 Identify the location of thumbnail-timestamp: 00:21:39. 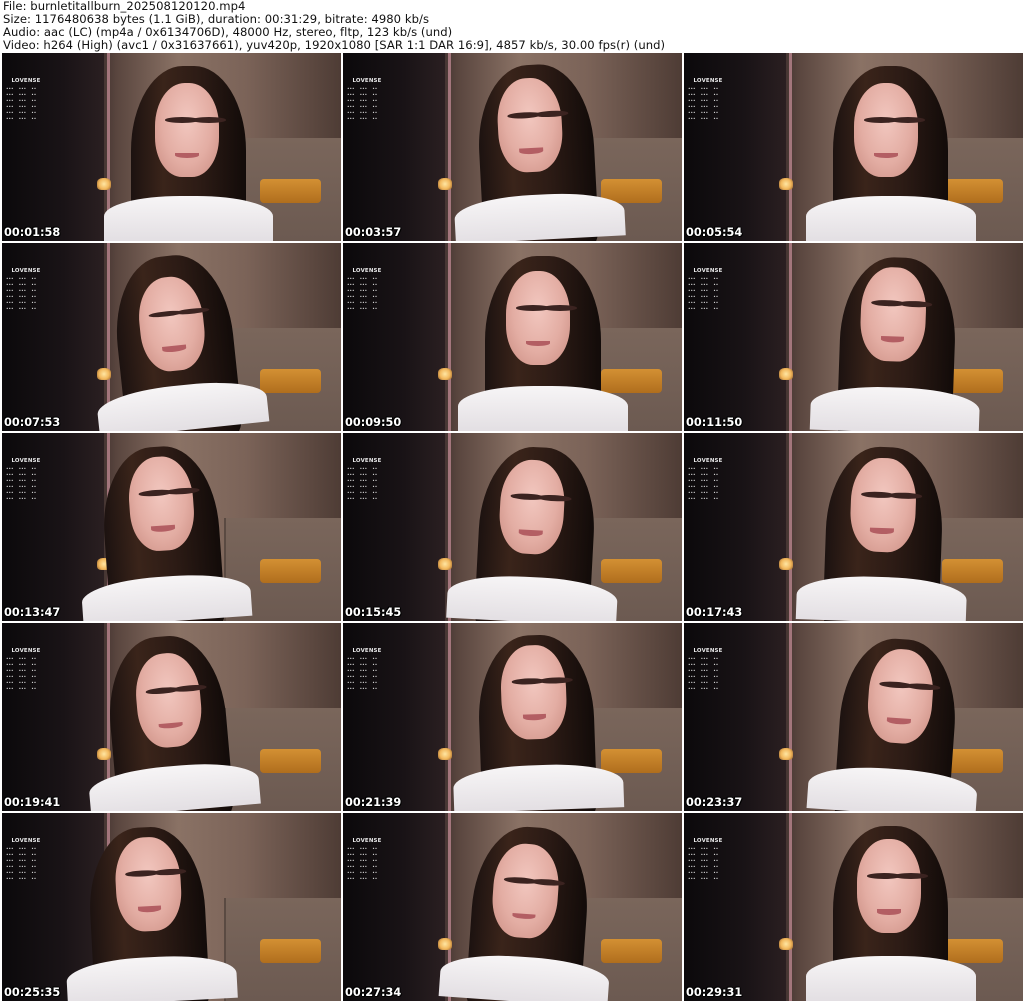
(373, 802).